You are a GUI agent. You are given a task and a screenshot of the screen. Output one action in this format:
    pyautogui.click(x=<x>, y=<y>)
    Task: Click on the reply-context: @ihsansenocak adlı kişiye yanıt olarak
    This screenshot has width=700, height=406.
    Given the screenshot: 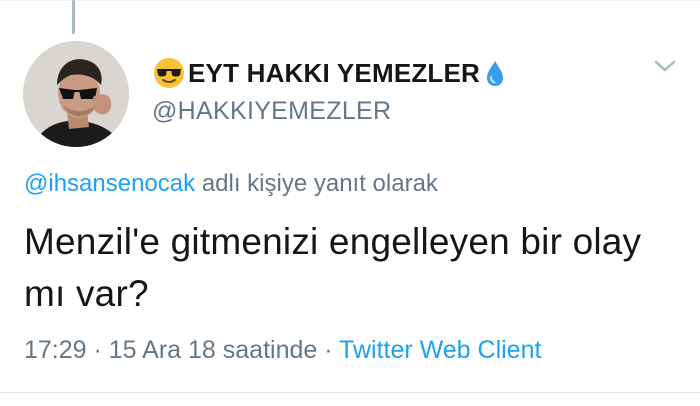 What is the action you would take?
    pyautogui.click(x=231, y=184)
    